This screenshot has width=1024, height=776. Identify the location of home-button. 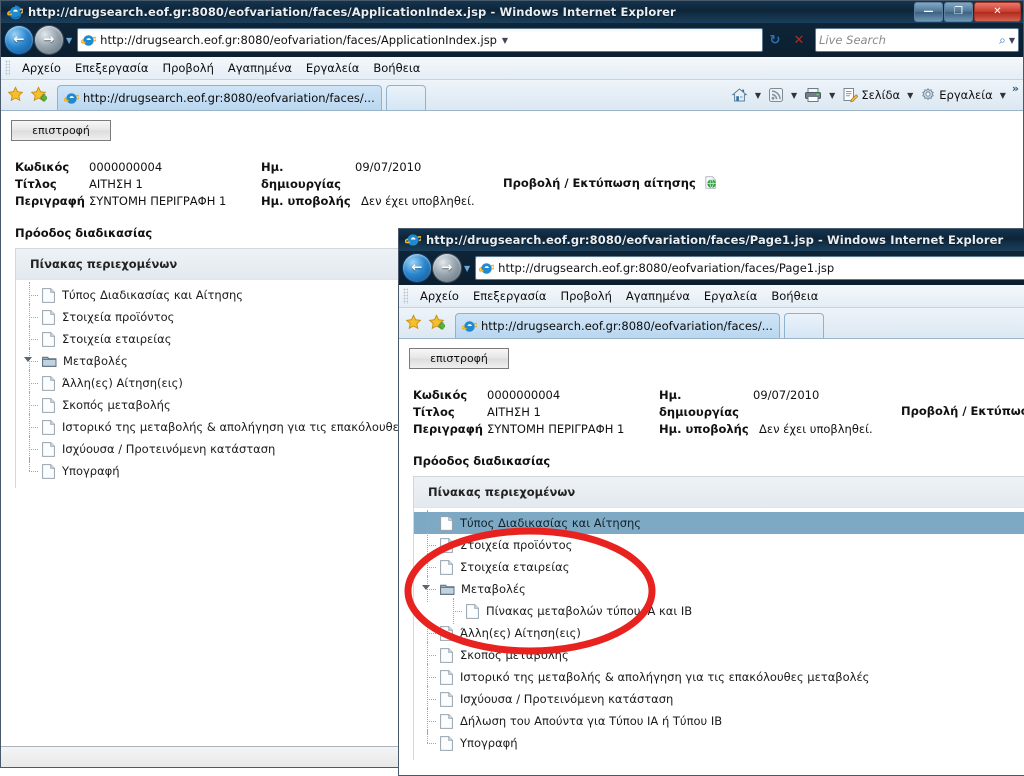
(739, 95).